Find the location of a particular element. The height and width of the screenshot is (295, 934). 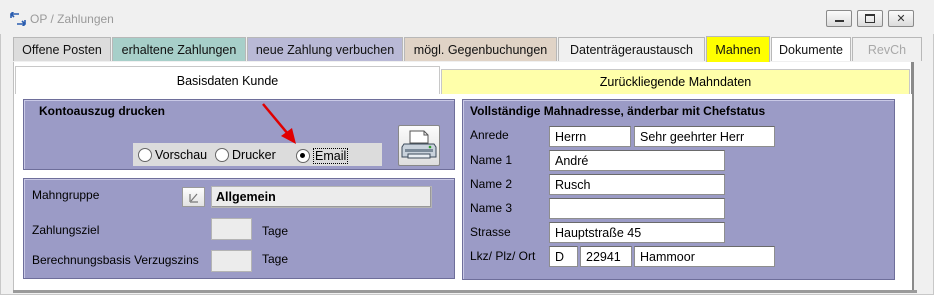

maximize-icon is located at coordinates (870, 18).